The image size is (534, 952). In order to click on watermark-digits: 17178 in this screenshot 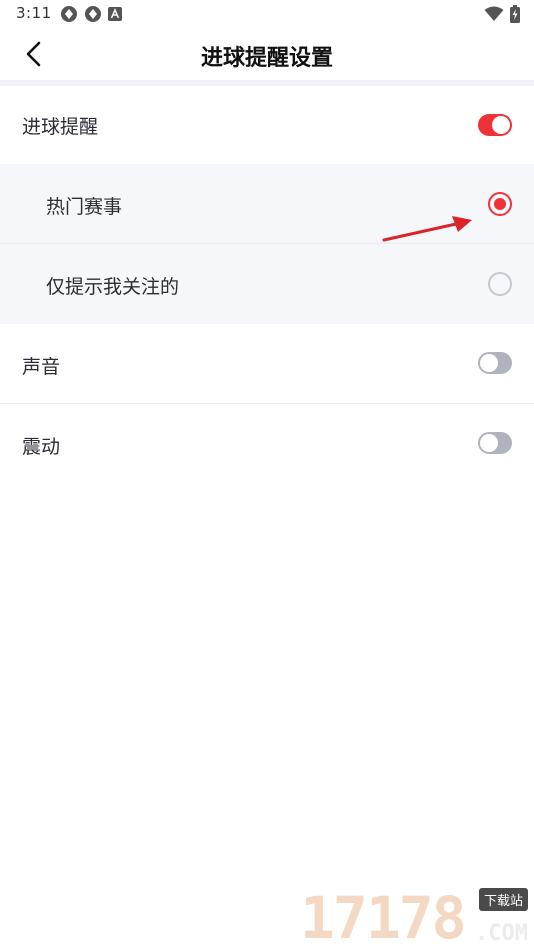, I will do `click(383, 918)`.